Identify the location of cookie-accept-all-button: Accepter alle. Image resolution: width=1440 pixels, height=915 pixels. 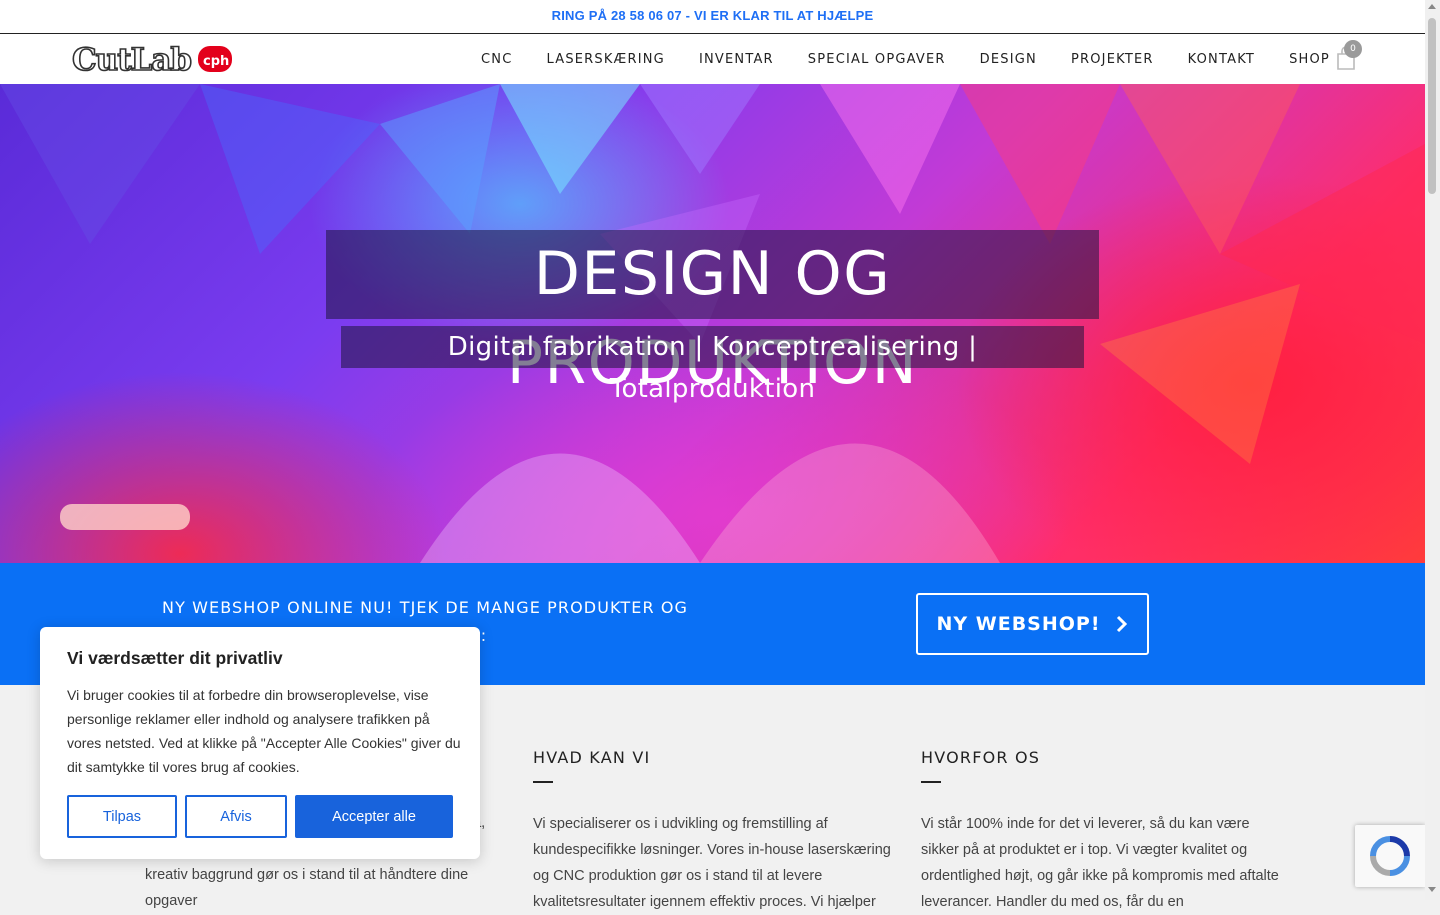
(374, 816).